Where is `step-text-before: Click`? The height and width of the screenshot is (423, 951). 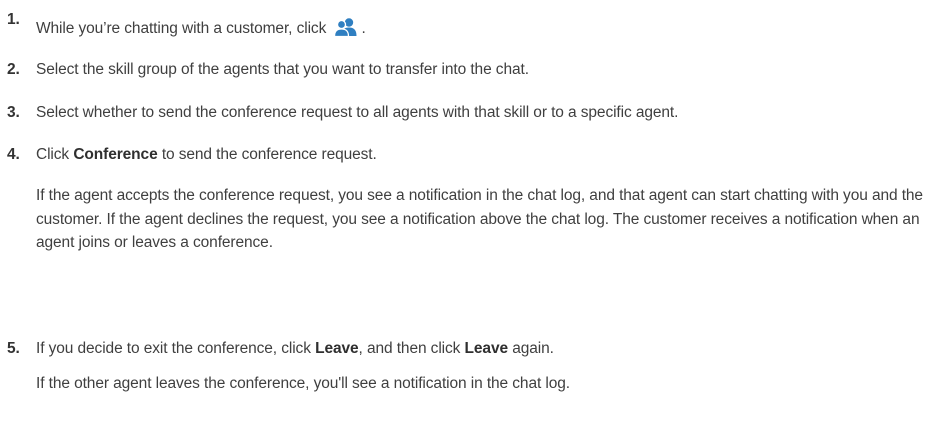 step-text-before: Click is located at coordinates (53, 154).